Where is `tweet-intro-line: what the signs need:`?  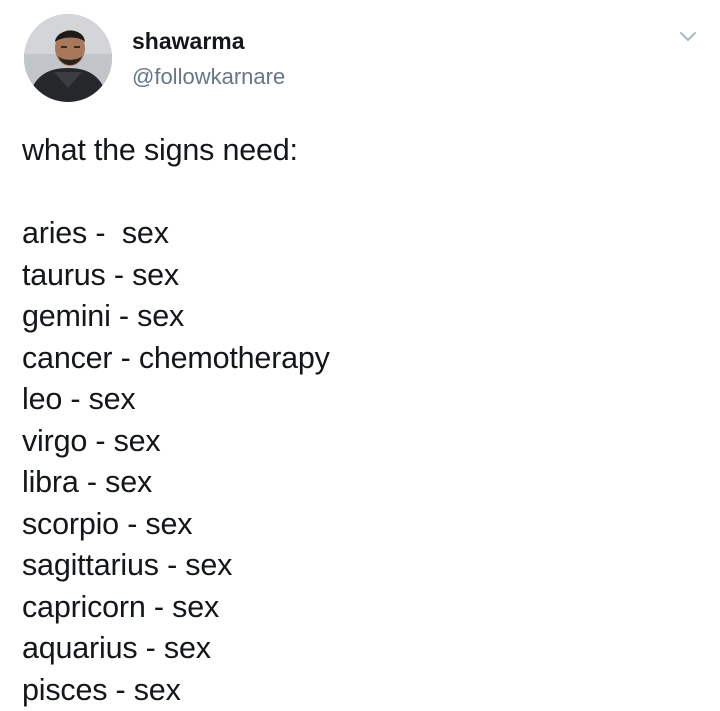
tweet-intro-line: what the signs need: is located at coordinates (160, 150).